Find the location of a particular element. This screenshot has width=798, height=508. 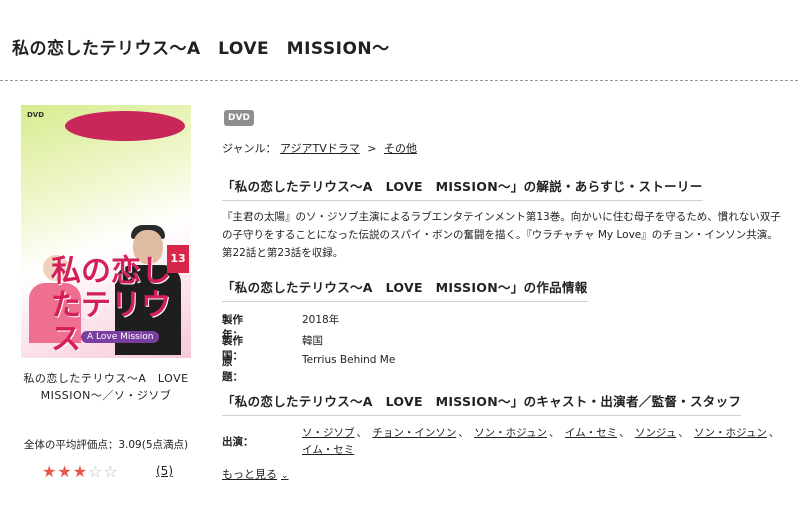

cast-label: 出演： is located at coordinates (238, 442).